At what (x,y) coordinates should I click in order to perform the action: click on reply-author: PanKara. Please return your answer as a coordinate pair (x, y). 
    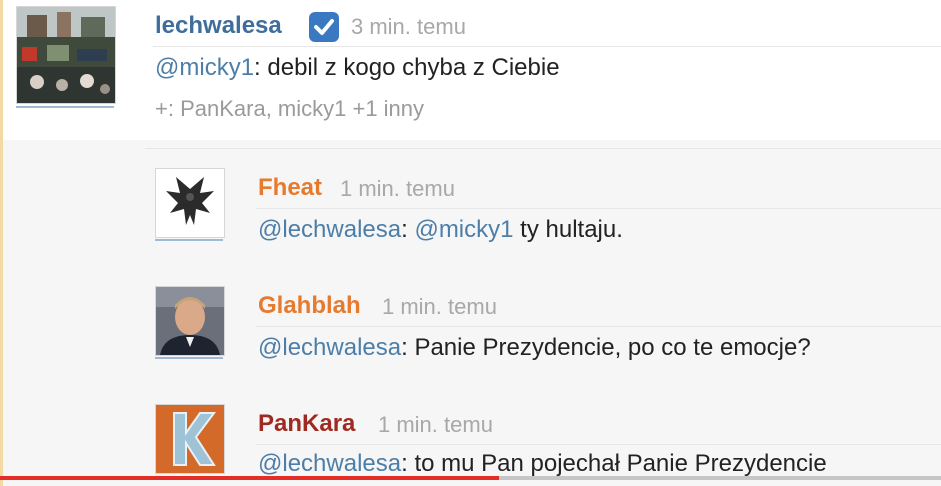
    Looking at the image, I should click on (306, 424).